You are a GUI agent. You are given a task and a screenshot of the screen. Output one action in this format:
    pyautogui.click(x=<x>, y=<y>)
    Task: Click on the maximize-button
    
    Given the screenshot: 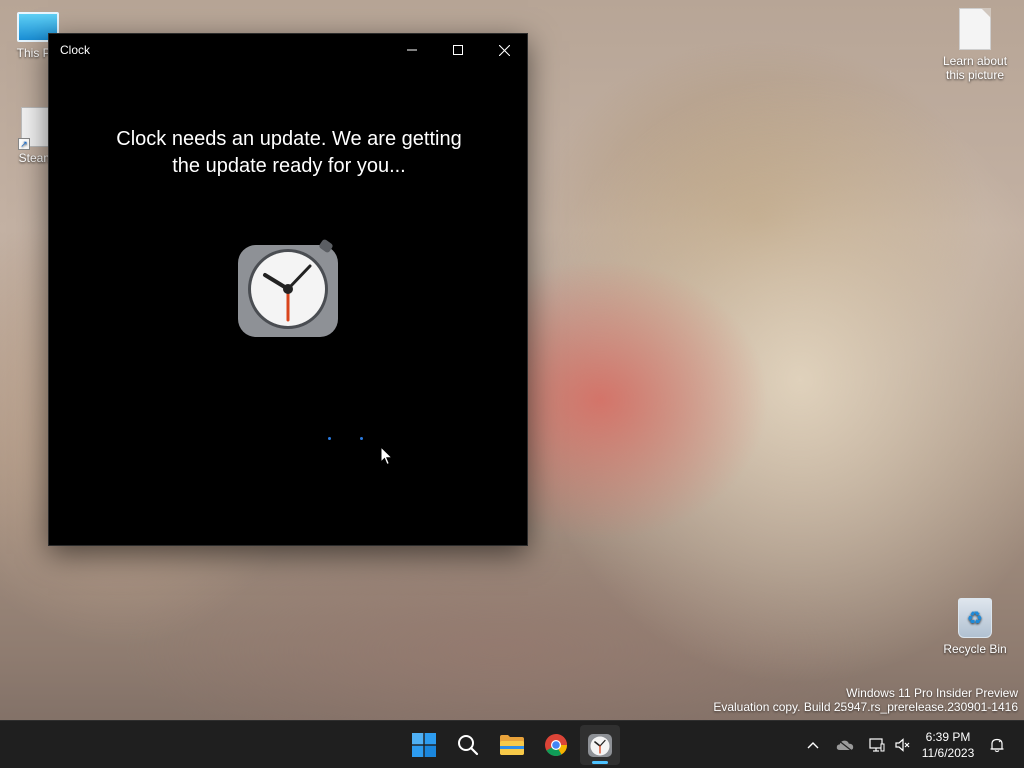 What is the action you would take?
    pyautogui.click(x=458, y=50)
    